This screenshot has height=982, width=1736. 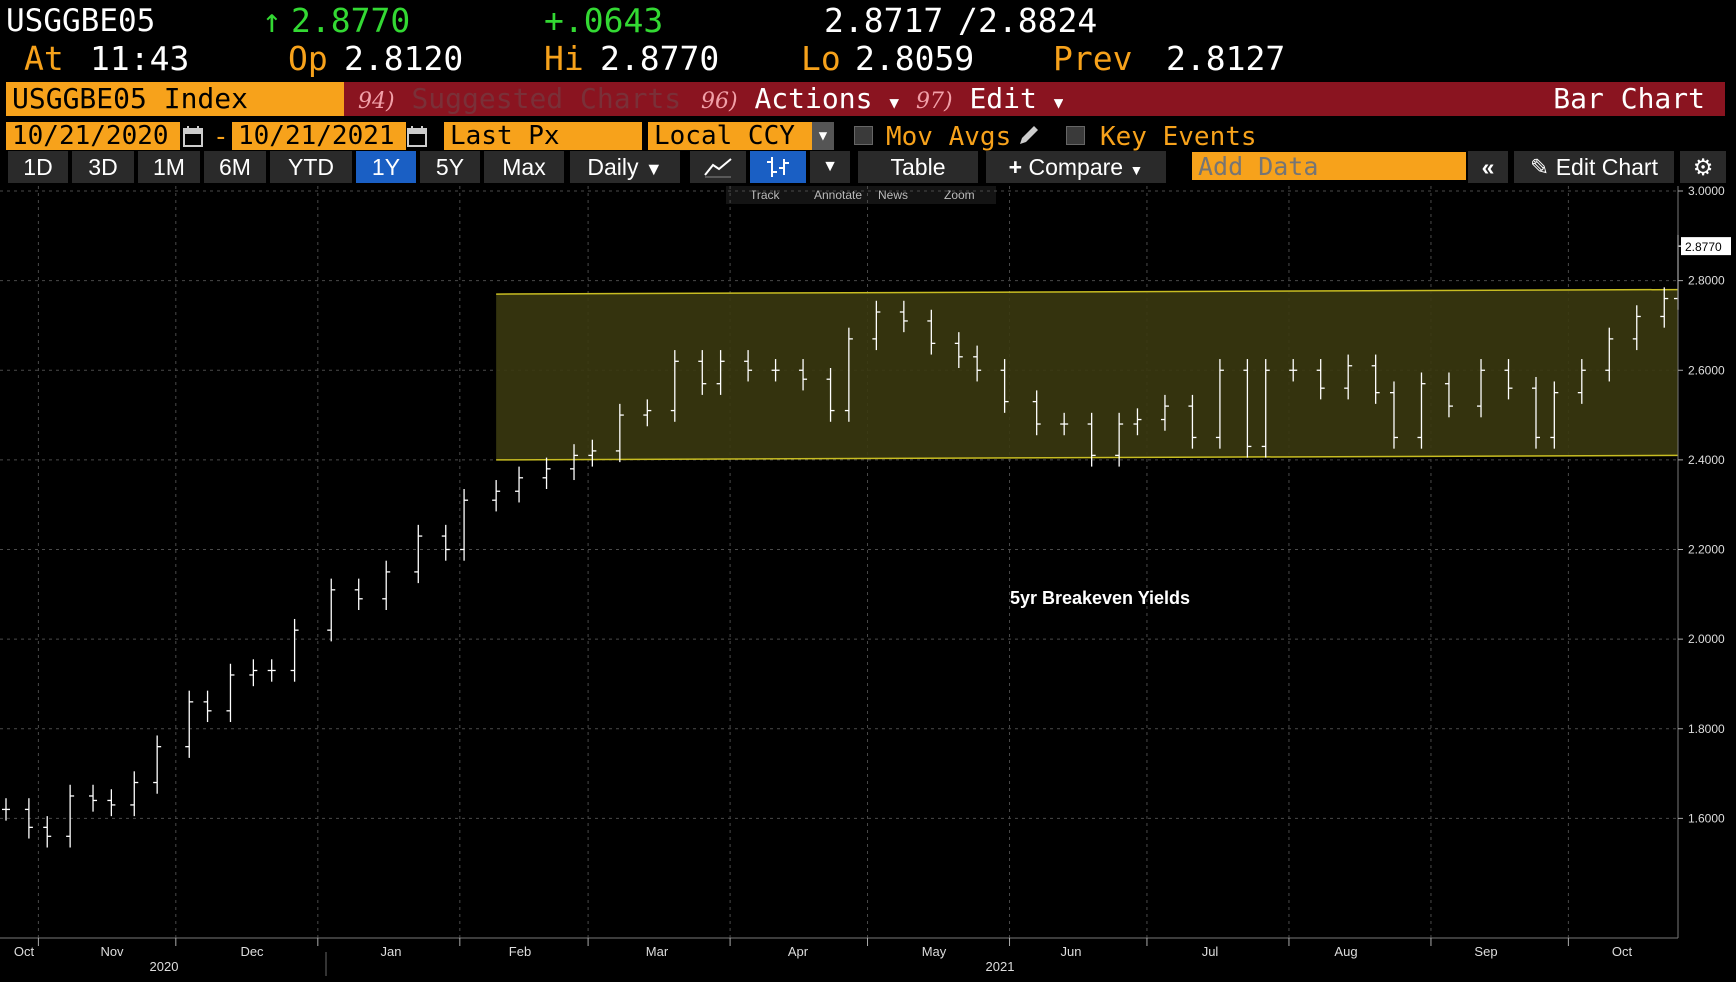 What do you see at coordinates (450, 167) in the screenshot?
I see `period-button-5y: 5Y` at bounding box center [450, 167].